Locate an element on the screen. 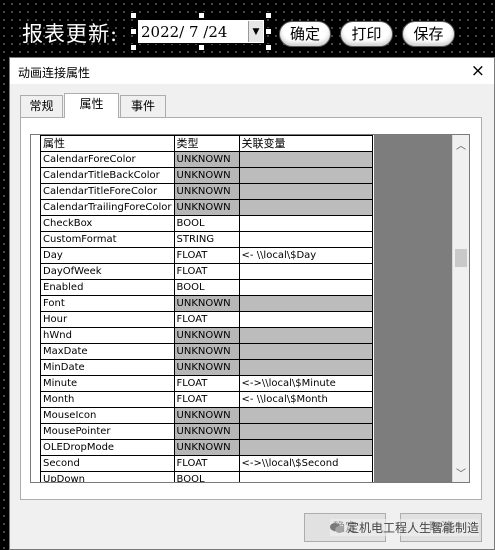 Image resolution: width=495 pixels, height=550 pixels. property-name-cell: Font is located at coordinates (107, 303).